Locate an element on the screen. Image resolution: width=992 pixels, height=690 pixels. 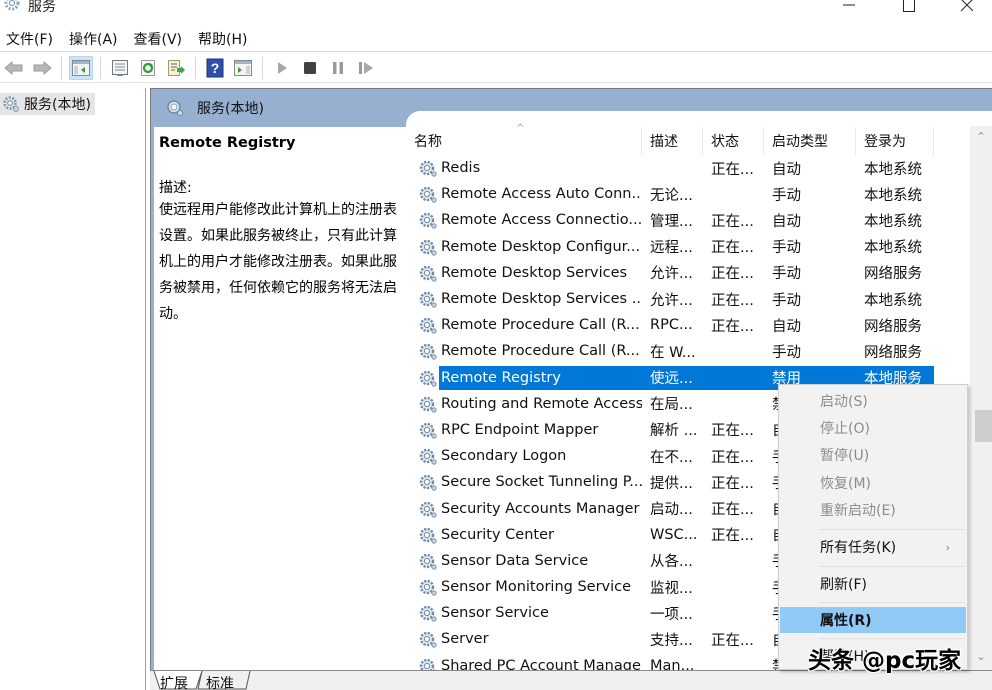
maximize-button is located at coordinates (909, 8).